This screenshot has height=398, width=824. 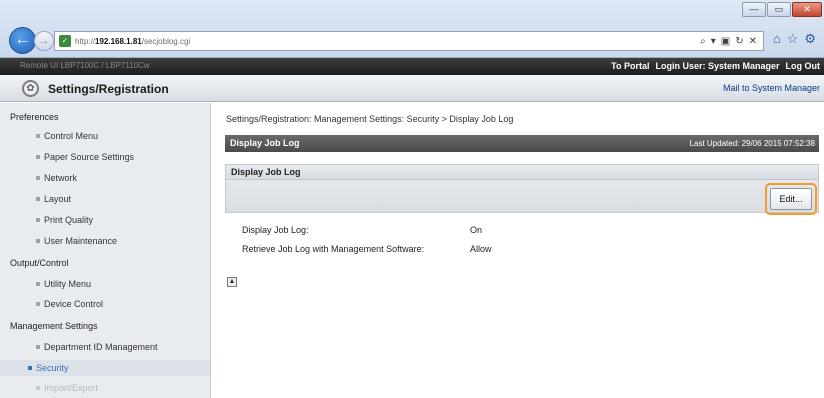 I want to click on sidebar-item-department-id: Department ID Management, so click(x=97, y=347).